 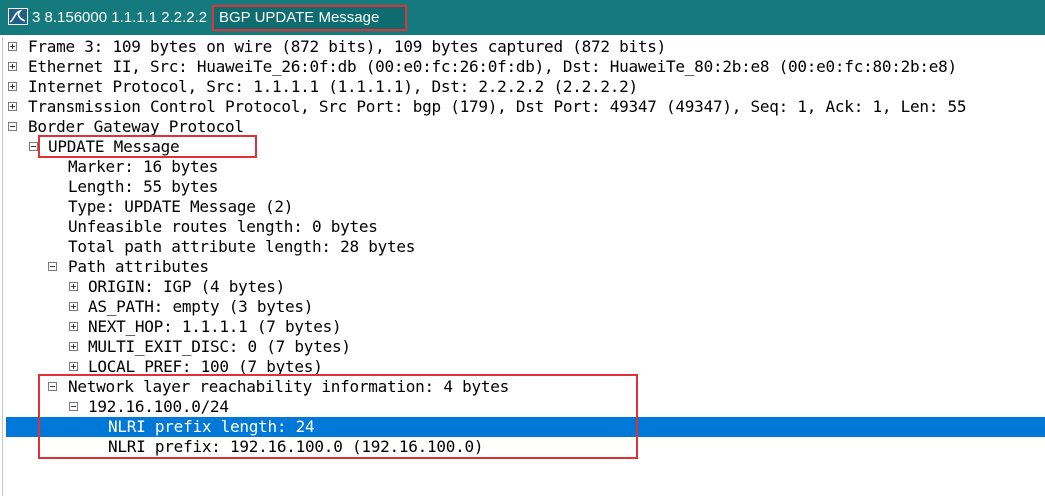 What do you see at coordinates (219, 346) in the screenshot?
I see `tree-row-label: MULTI_EXIT_DISC: 0 (7 bytes)` at bounding box center [219, 346].